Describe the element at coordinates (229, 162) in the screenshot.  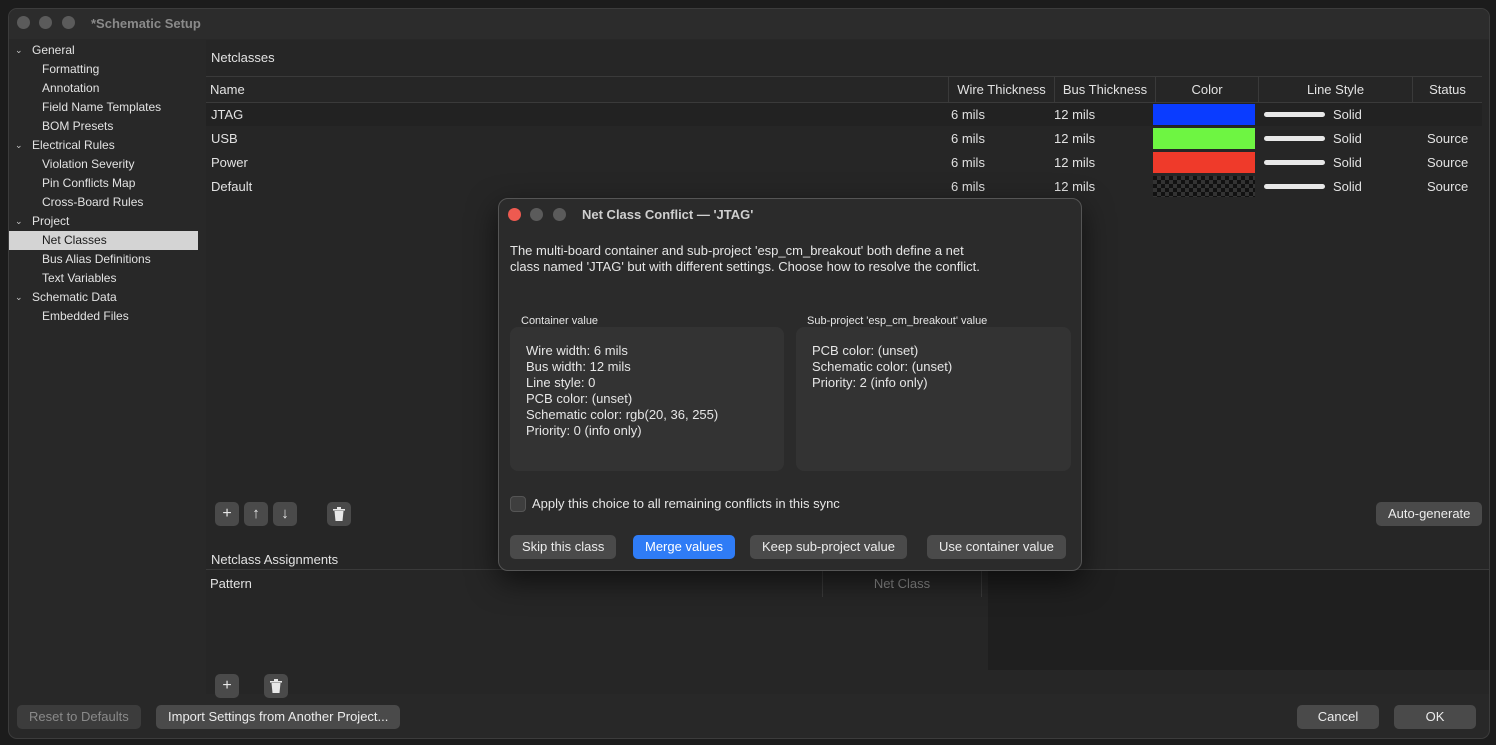
I see `cell-name: Power` at that location.